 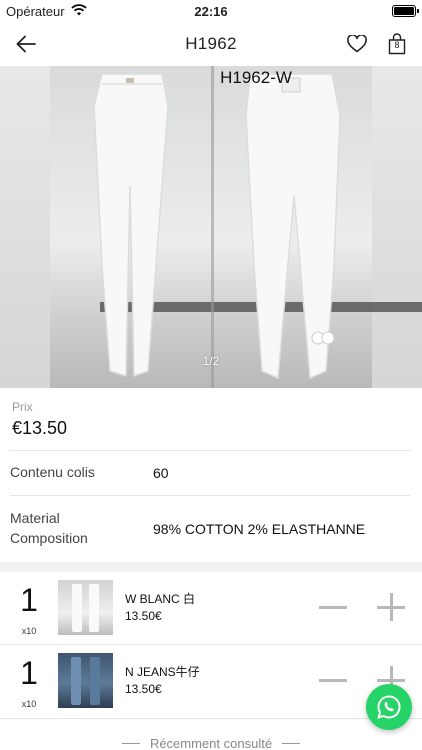 What do you see at coordinates (211, 361) in the screenshot?
I see `carousel-page-indicator: 1/2` at bounding box center [211, 361].